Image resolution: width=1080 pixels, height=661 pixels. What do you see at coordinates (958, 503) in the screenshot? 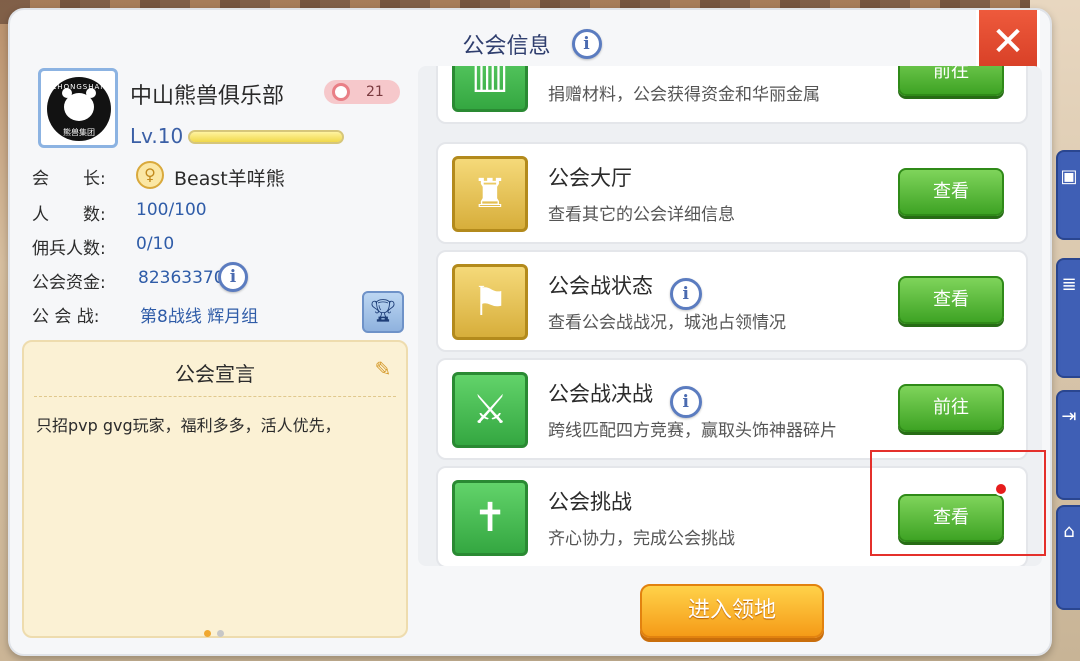
I see `highlight-box` at bounding box center [958, 503].